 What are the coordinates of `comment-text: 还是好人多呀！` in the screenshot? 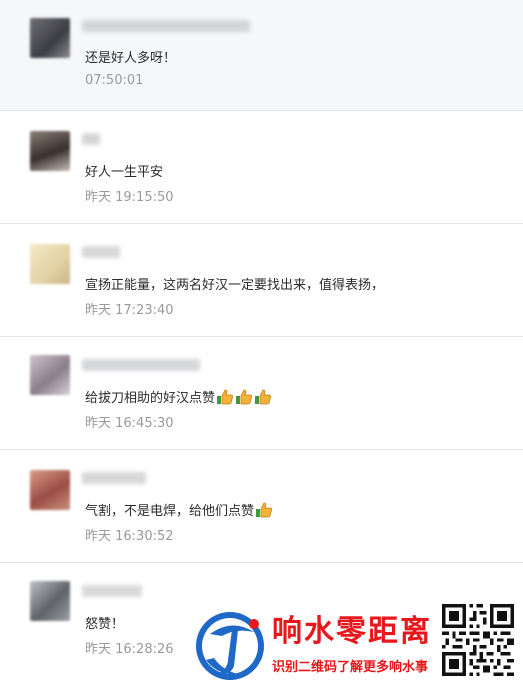 It's located at (131, 58).